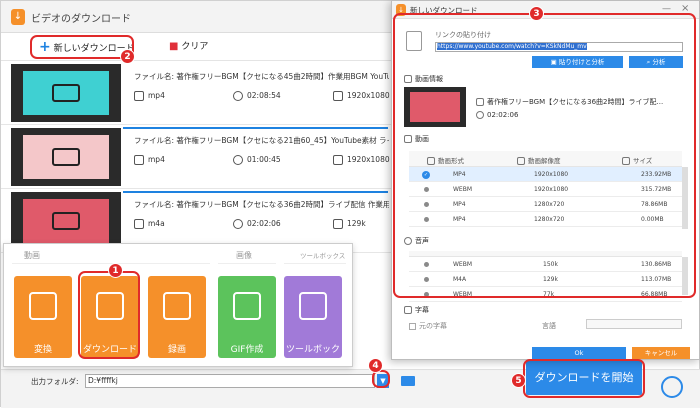  Describe the element at coordinates (356, 223) in the screenshot. I see `resolution-value: 129k` at that location.